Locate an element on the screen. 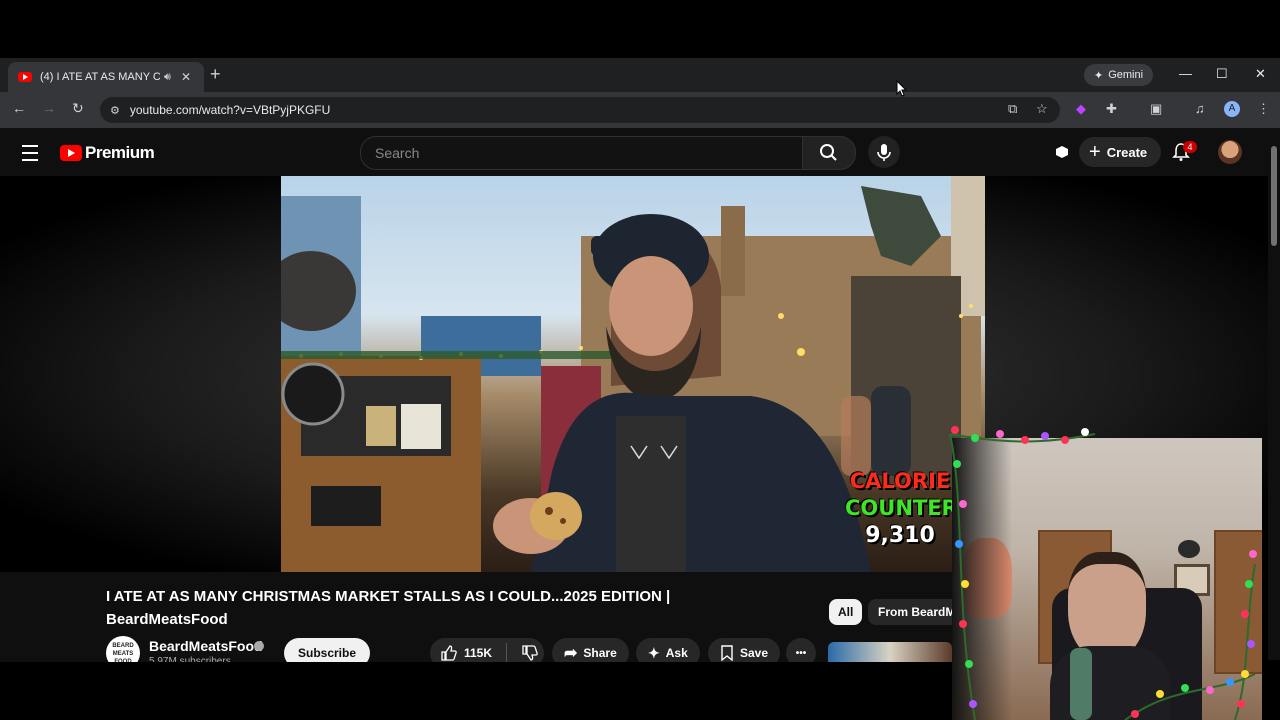 The image size is (1280, 720). filter-chip-from-channel: From BeardMeatsFood is located at coordinates (915, 612).